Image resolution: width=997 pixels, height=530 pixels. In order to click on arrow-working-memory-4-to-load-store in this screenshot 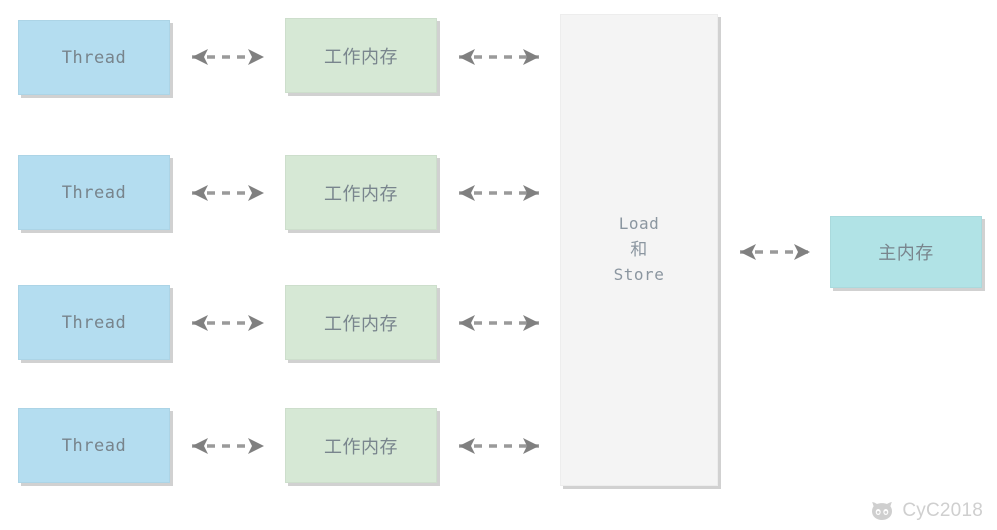, I will do `click(499, 446)`.